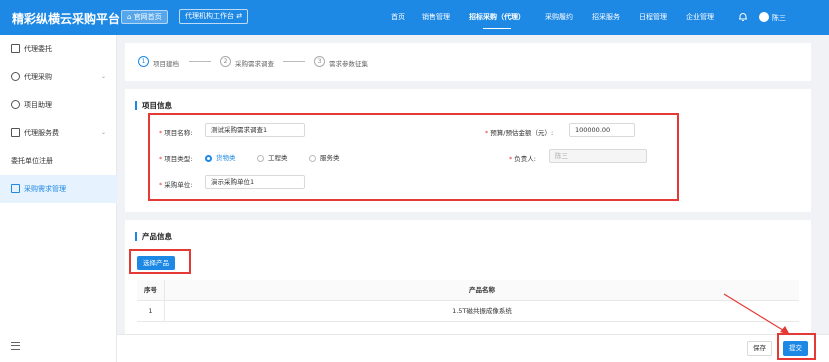 The image size is (829, 362). What do you see at coordinates (147, 17) in the screenshot?
I see `official-home-label: 官网首页` at bounding box center [147, 17].